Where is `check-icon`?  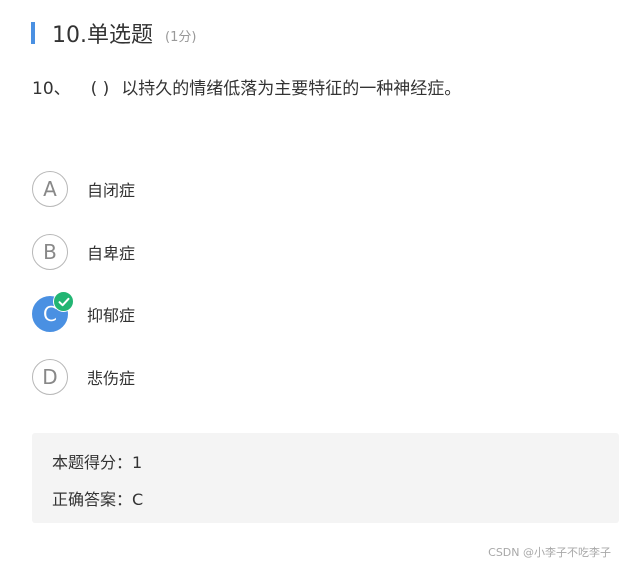
check-icon is located at coordinates (63, 301).